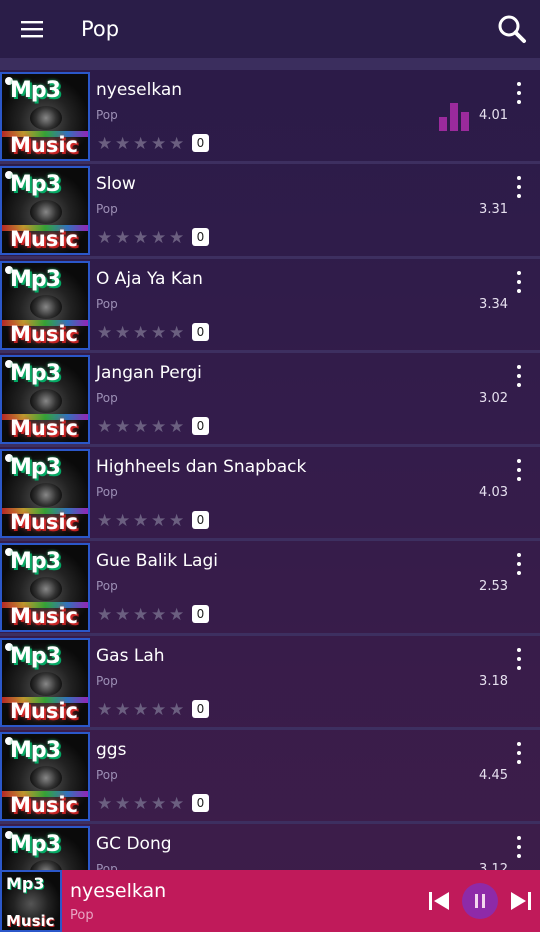 Image resolution: width=540 pixels, height=932 pixels. I want to click on song-title: Jangan Pergi, so click(149, 372).